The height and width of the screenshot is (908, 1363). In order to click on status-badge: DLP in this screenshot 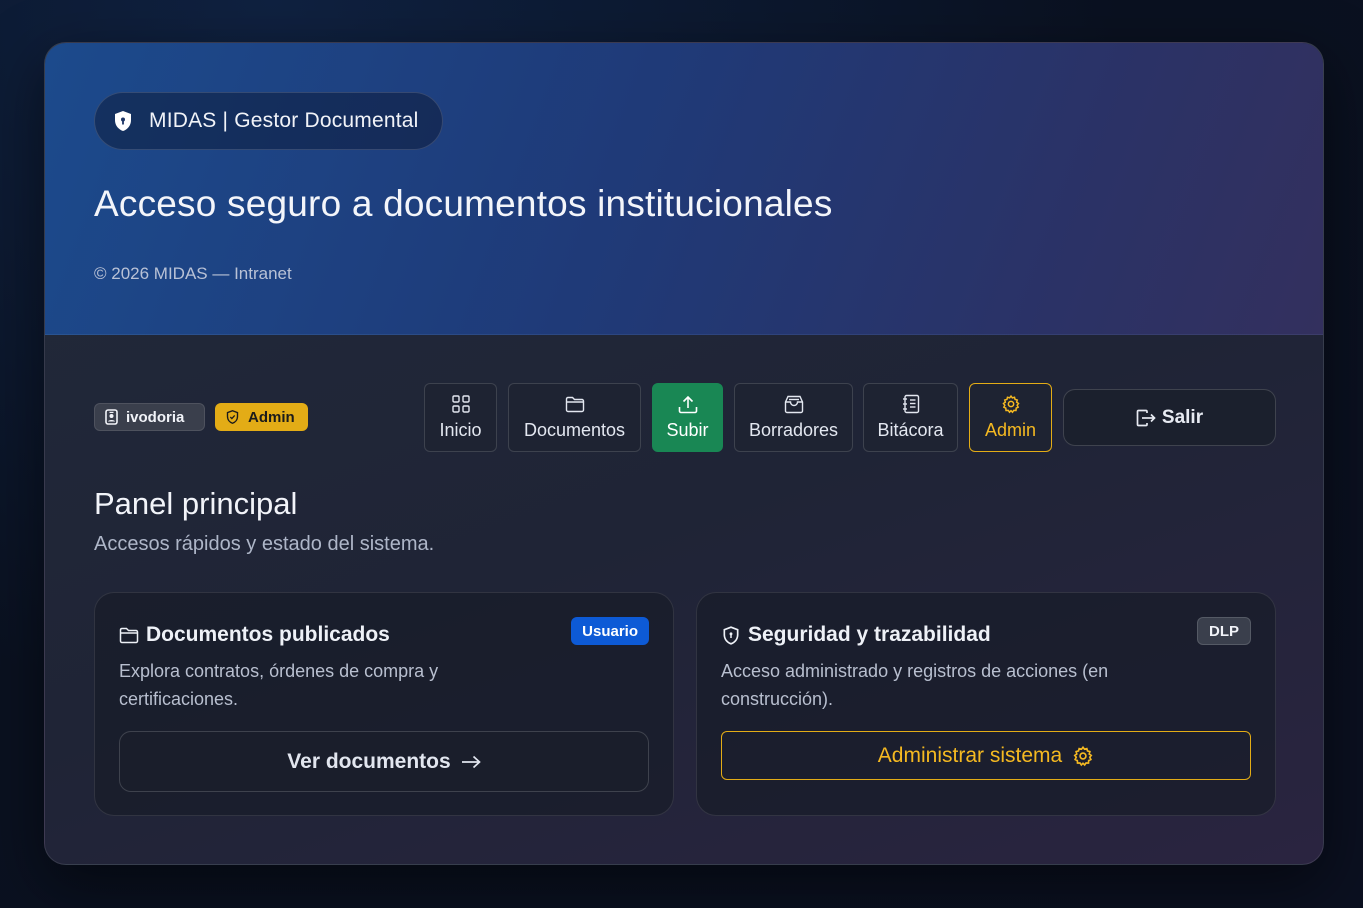, I will do `click(1224, 631)`.